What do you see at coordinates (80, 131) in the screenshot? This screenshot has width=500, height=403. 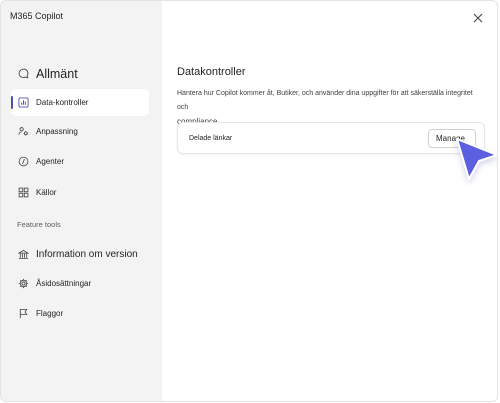 I see `sidebar-item-personalization: Anpassning` at bounding box center [80, 131].